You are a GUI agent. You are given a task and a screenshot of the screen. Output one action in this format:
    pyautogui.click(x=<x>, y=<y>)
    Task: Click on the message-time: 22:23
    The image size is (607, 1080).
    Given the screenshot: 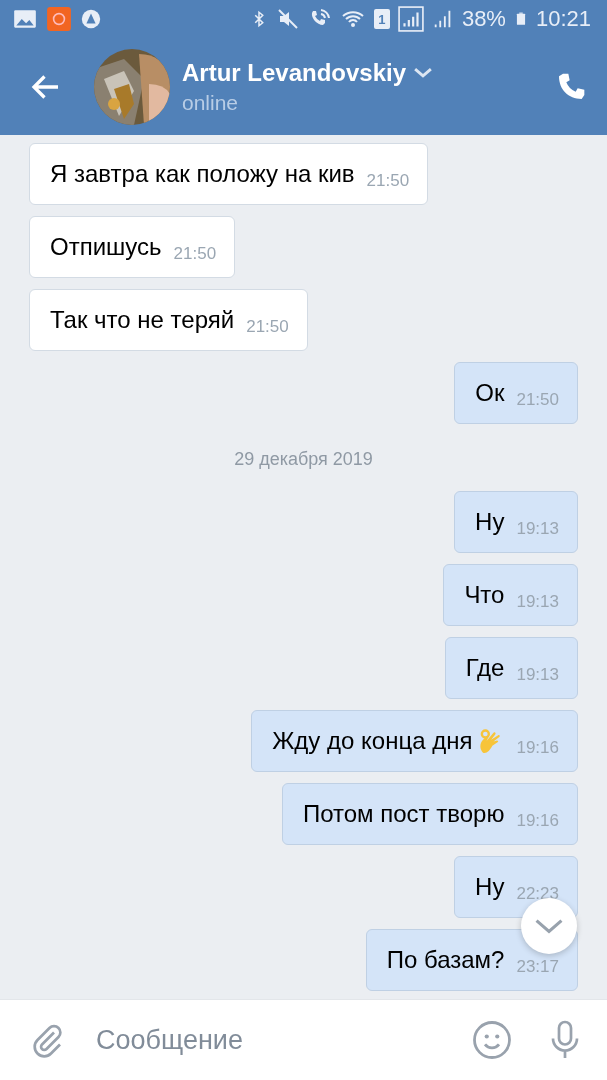 What is the action you would take?
    pyautogui.click(x=537, y=894)
    